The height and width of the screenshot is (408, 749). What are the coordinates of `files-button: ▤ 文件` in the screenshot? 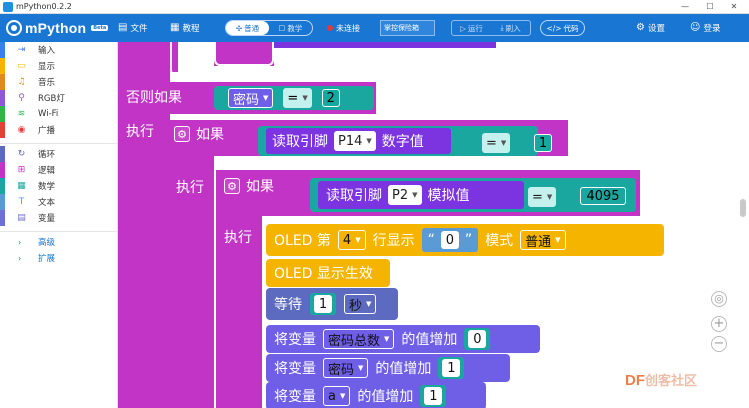 It's located at (132, 28).